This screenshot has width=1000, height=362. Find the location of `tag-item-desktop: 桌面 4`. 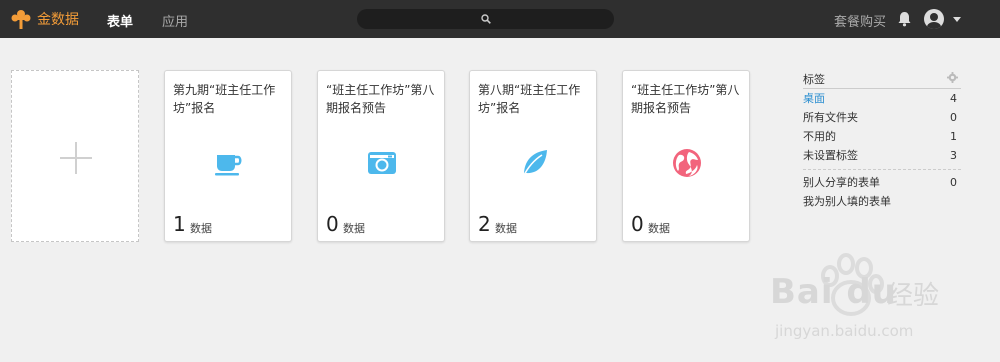

tag-item-desktop: 桌面 4 is located at coordinates (882, 98).